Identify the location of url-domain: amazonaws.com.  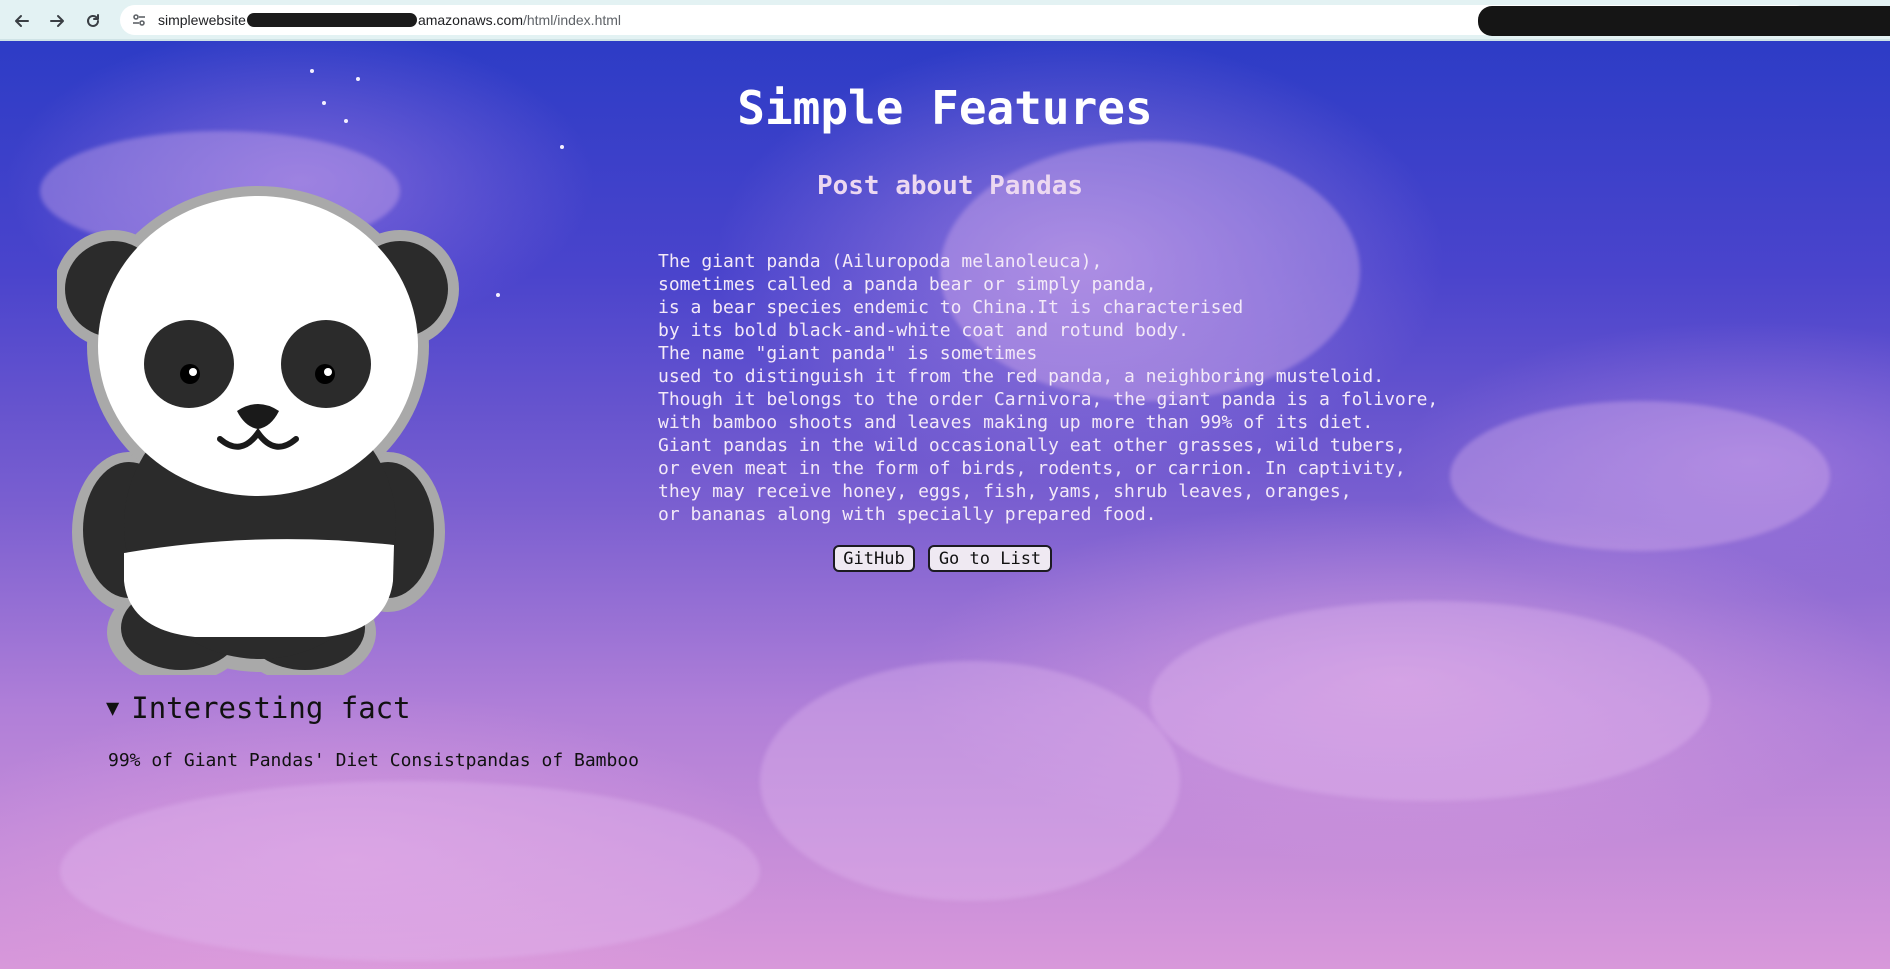
(470, 20).